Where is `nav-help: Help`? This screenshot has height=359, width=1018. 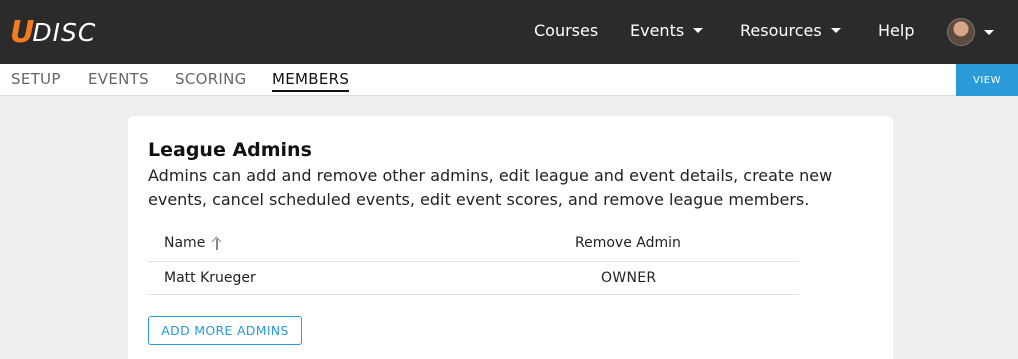
nav-help: Help is located at coordinates (896, 30).